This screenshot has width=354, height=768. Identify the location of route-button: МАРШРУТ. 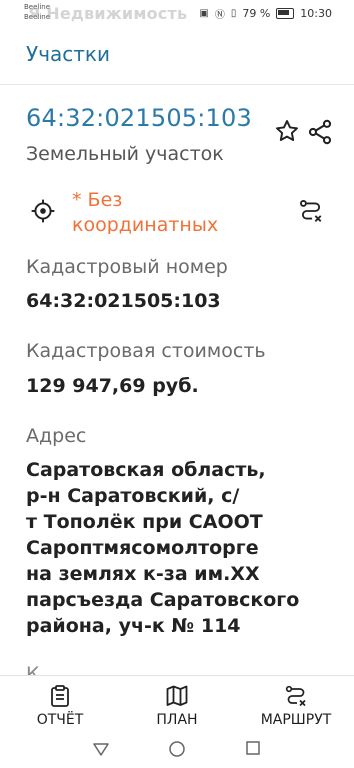
(296, 706).